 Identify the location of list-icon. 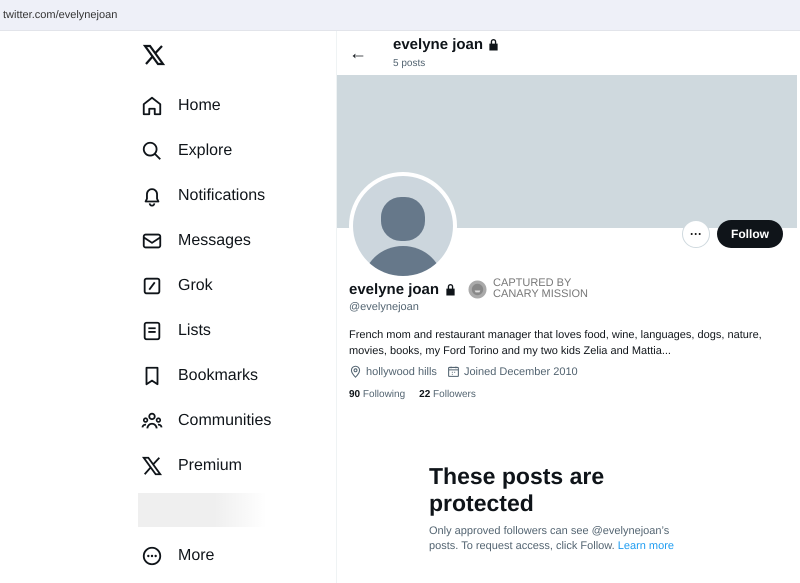
(152, 331).